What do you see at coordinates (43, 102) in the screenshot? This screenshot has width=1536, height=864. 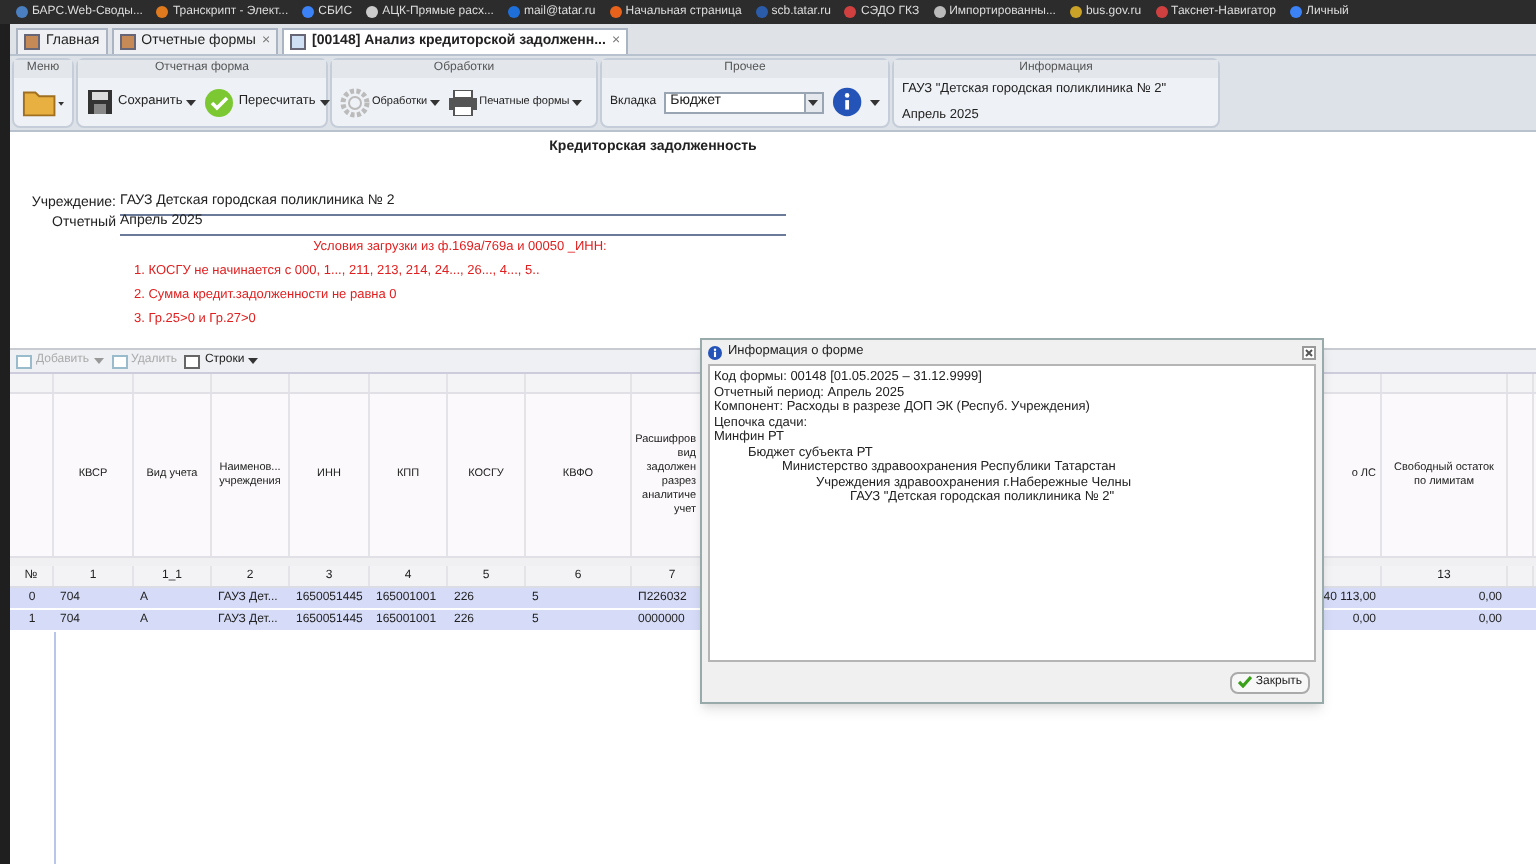 I see `folder-icon` at bounding box center [43, 102].